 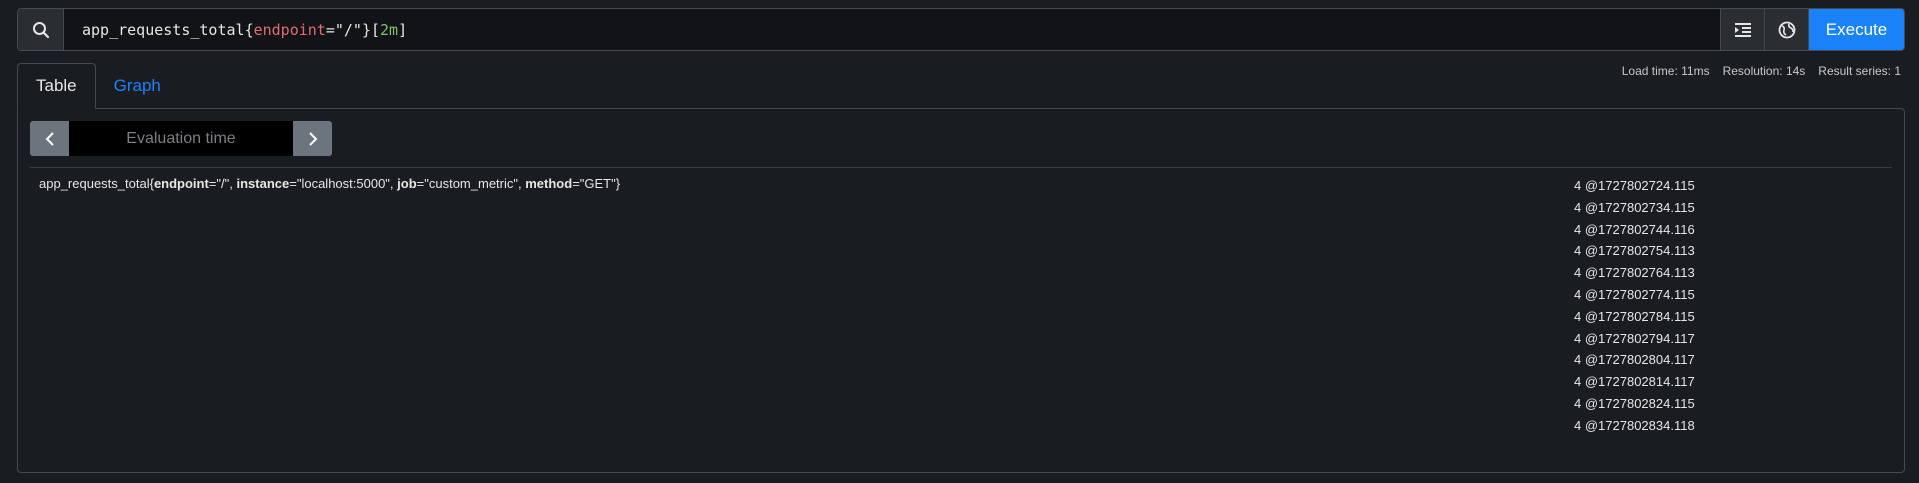 I want to click on execute-button: Execute, so click(x=1856, y=29).